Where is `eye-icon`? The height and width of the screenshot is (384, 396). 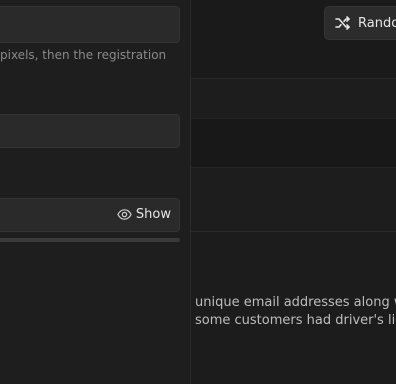 eye-icon is located at coordinates (124, 214).